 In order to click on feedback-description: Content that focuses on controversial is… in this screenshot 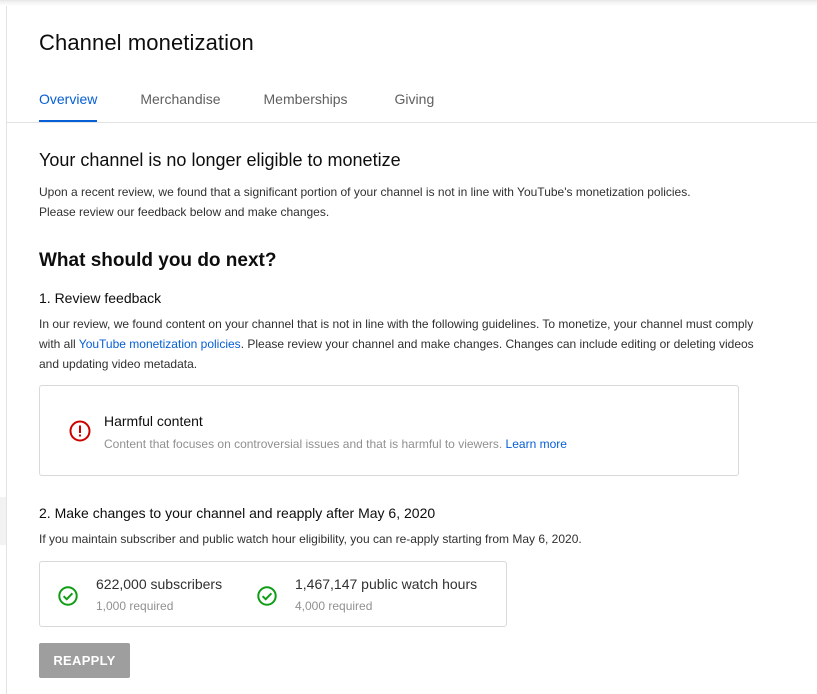, I will do `click(335, 444)`.